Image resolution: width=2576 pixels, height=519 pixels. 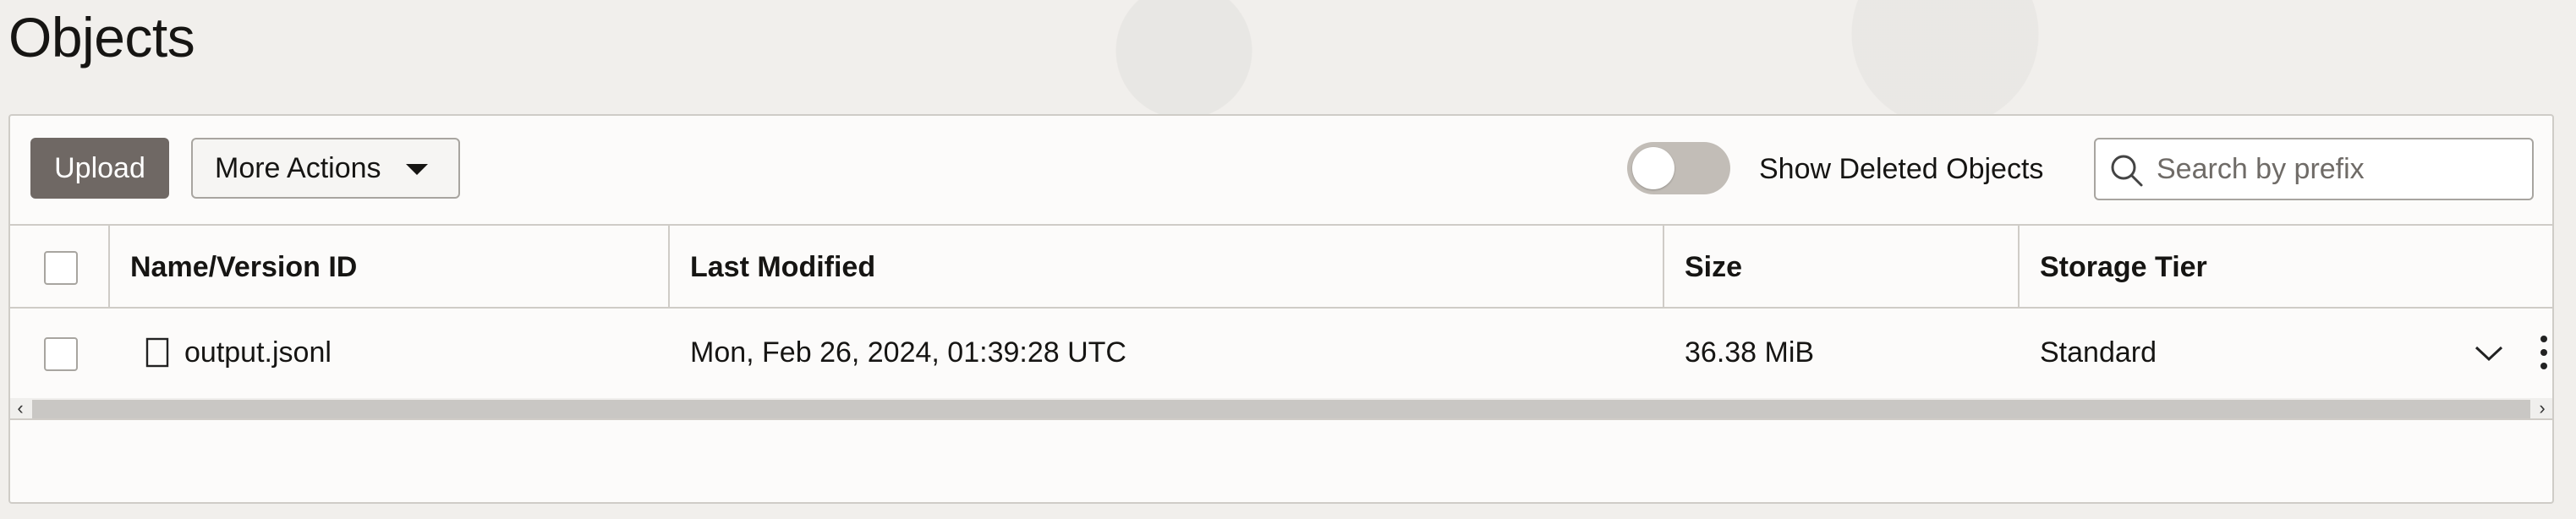 I want to click on last-modified-cell: Mon, Feb 26, 2024, 01:39:28 UTC, so click(x=908, y=352).